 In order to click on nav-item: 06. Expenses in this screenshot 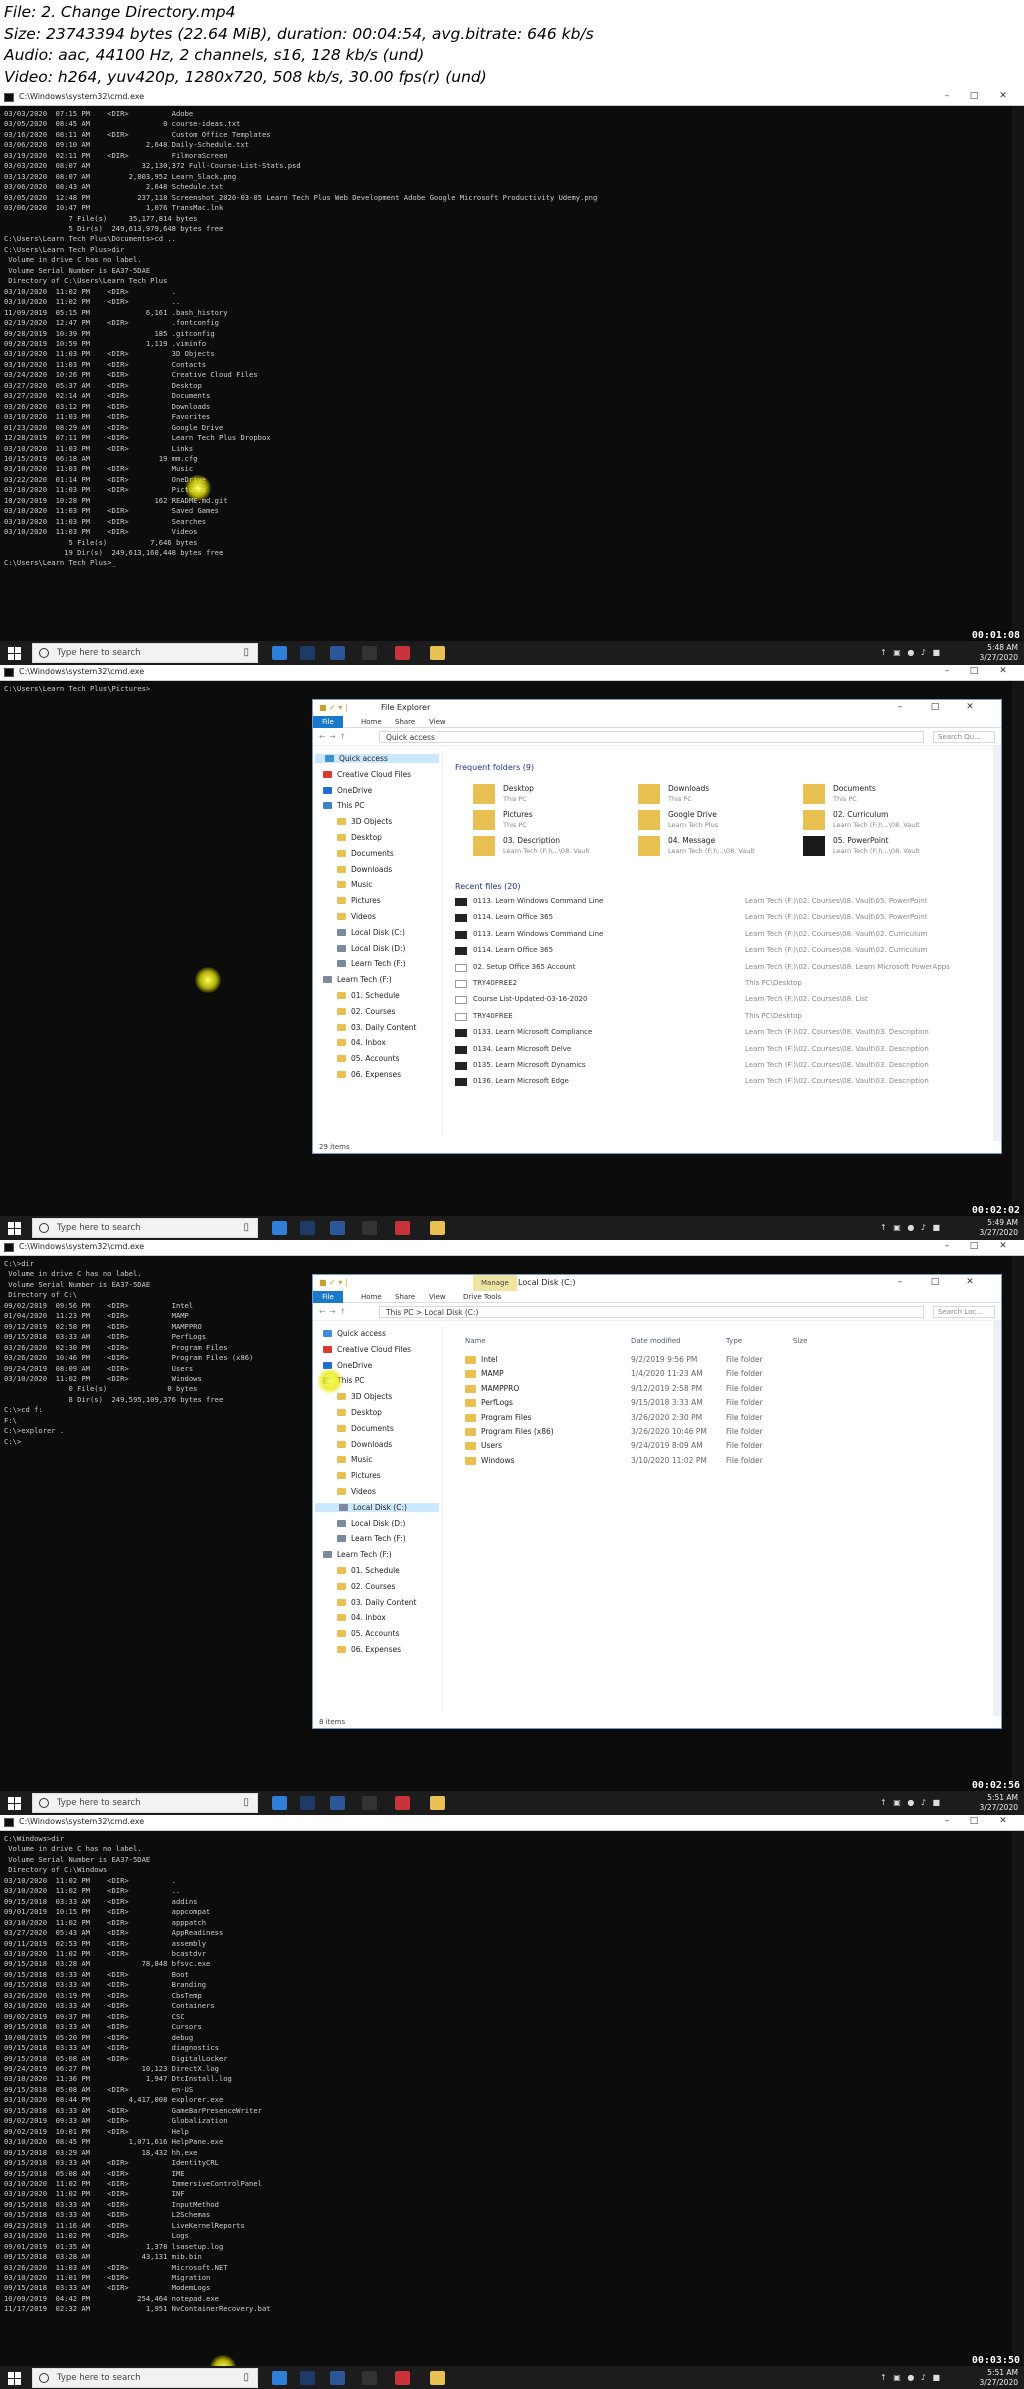, I will do `click(369, 1074)`.